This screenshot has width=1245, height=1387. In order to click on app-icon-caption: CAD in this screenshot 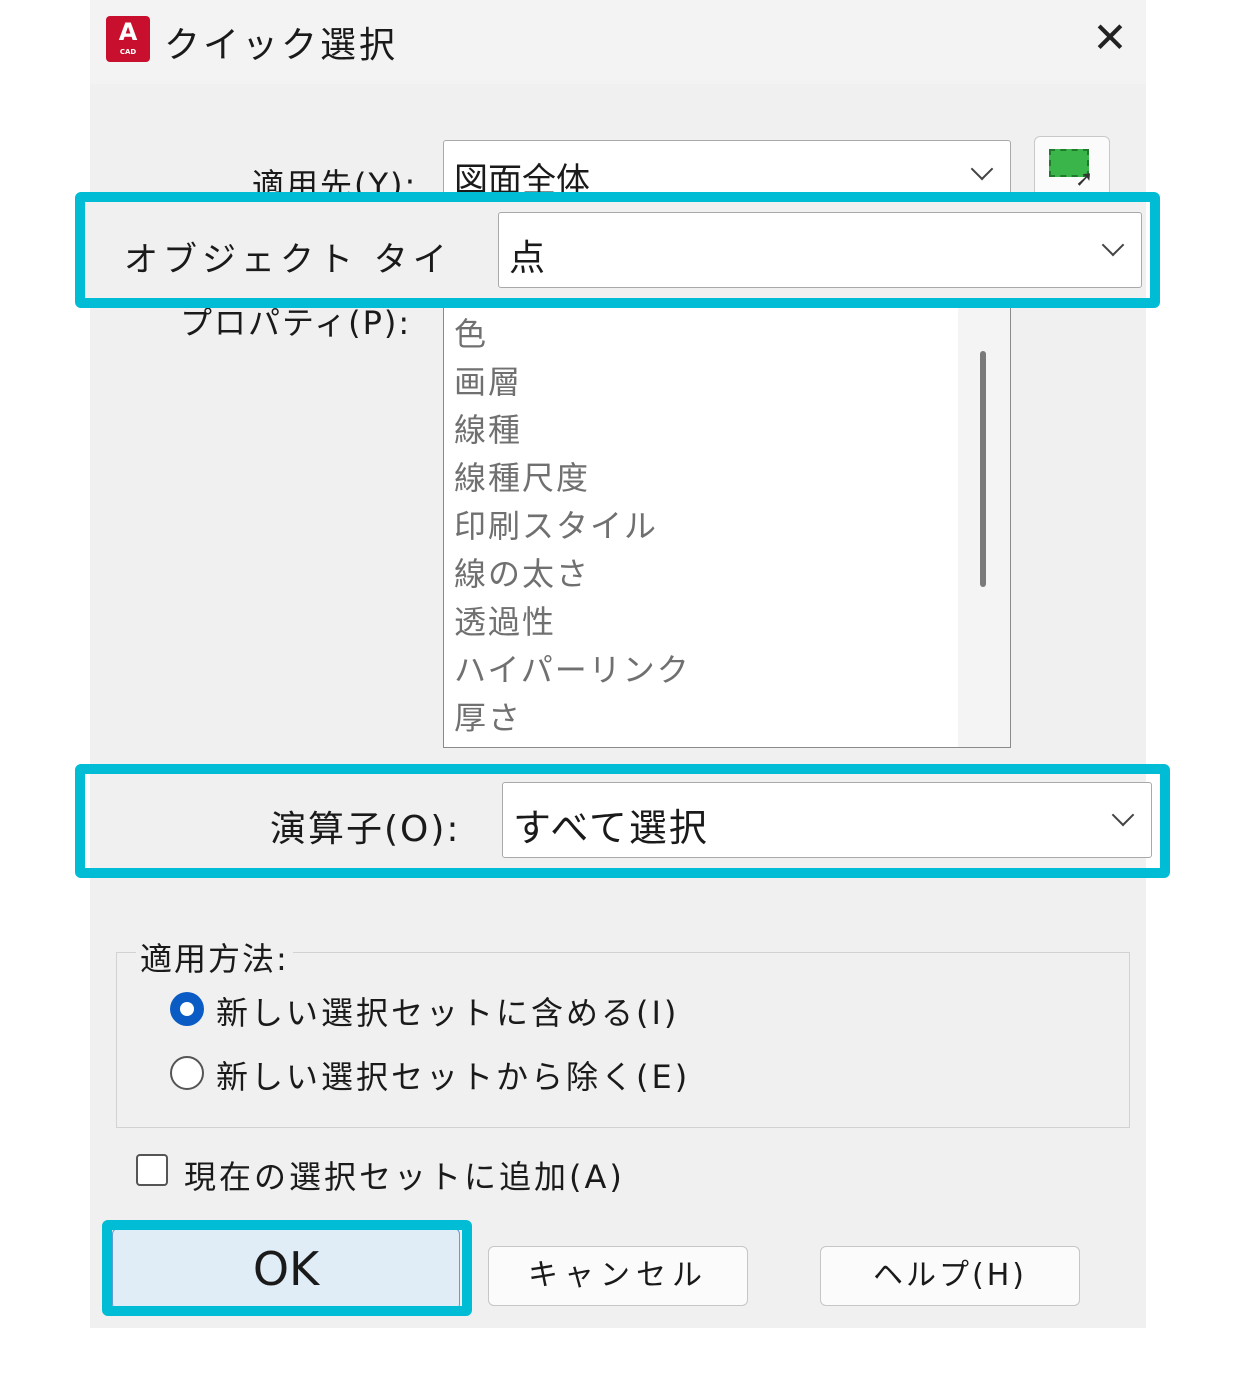, I will do `click(128, 52)`.